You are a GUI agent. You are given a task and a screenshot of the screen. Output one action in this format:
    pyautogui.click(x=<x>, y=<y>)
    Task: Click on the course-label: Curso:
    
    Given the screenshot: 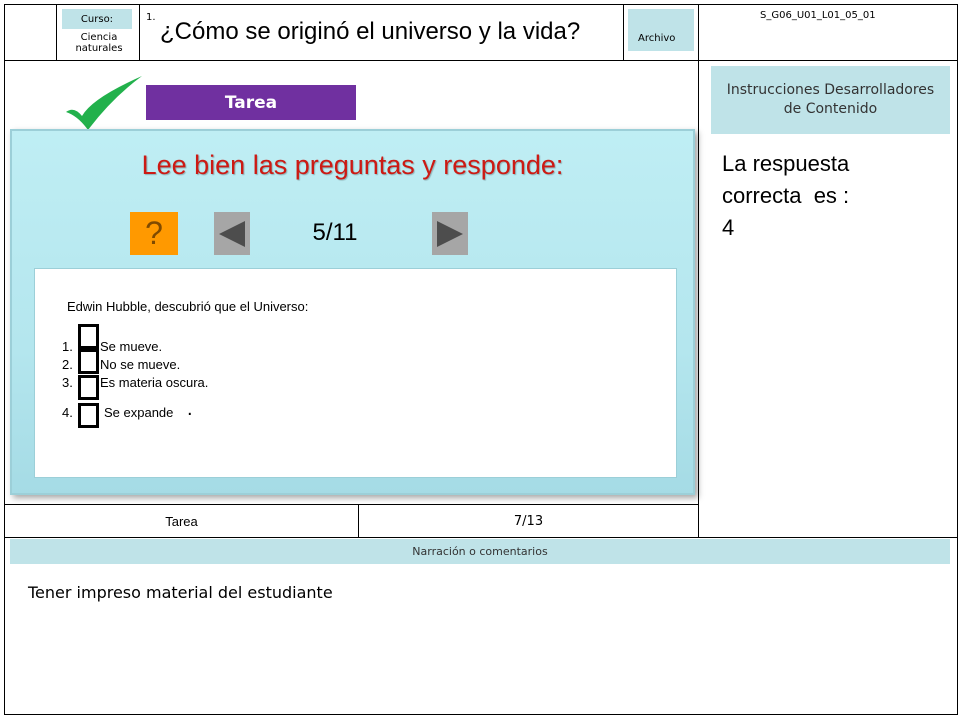 What is the action you would take?
    pyautogui.click(x=97, y=19)
    